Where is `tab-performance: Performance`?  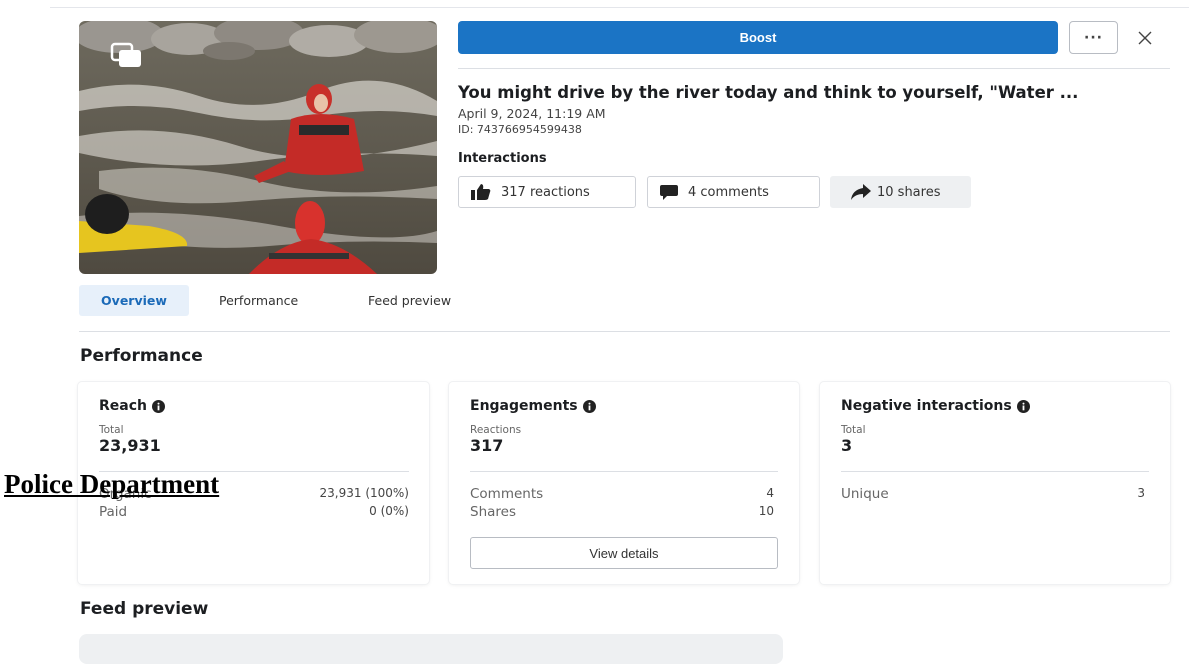
tab-performance: Performance is located at coordinates (258, 300).